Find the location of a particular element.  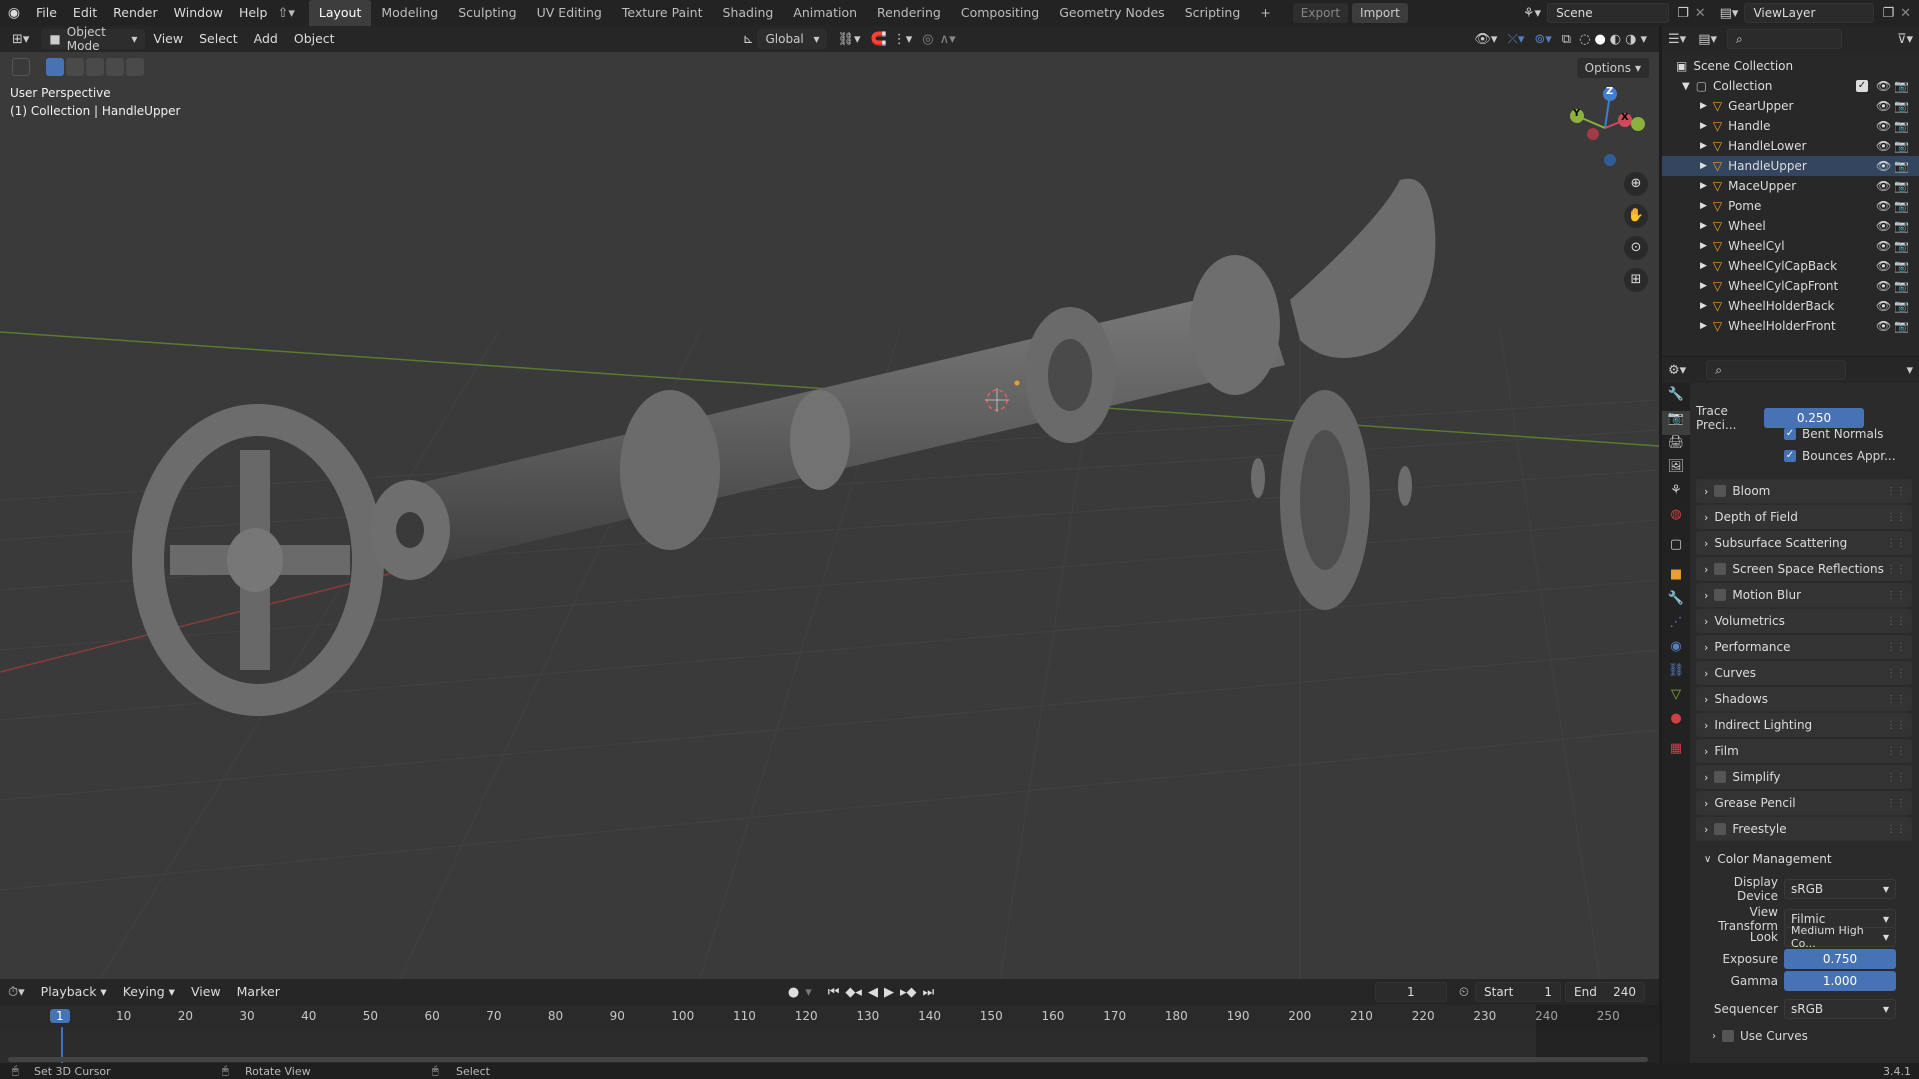

import-button: Import is located at coordinates (1380, 13).